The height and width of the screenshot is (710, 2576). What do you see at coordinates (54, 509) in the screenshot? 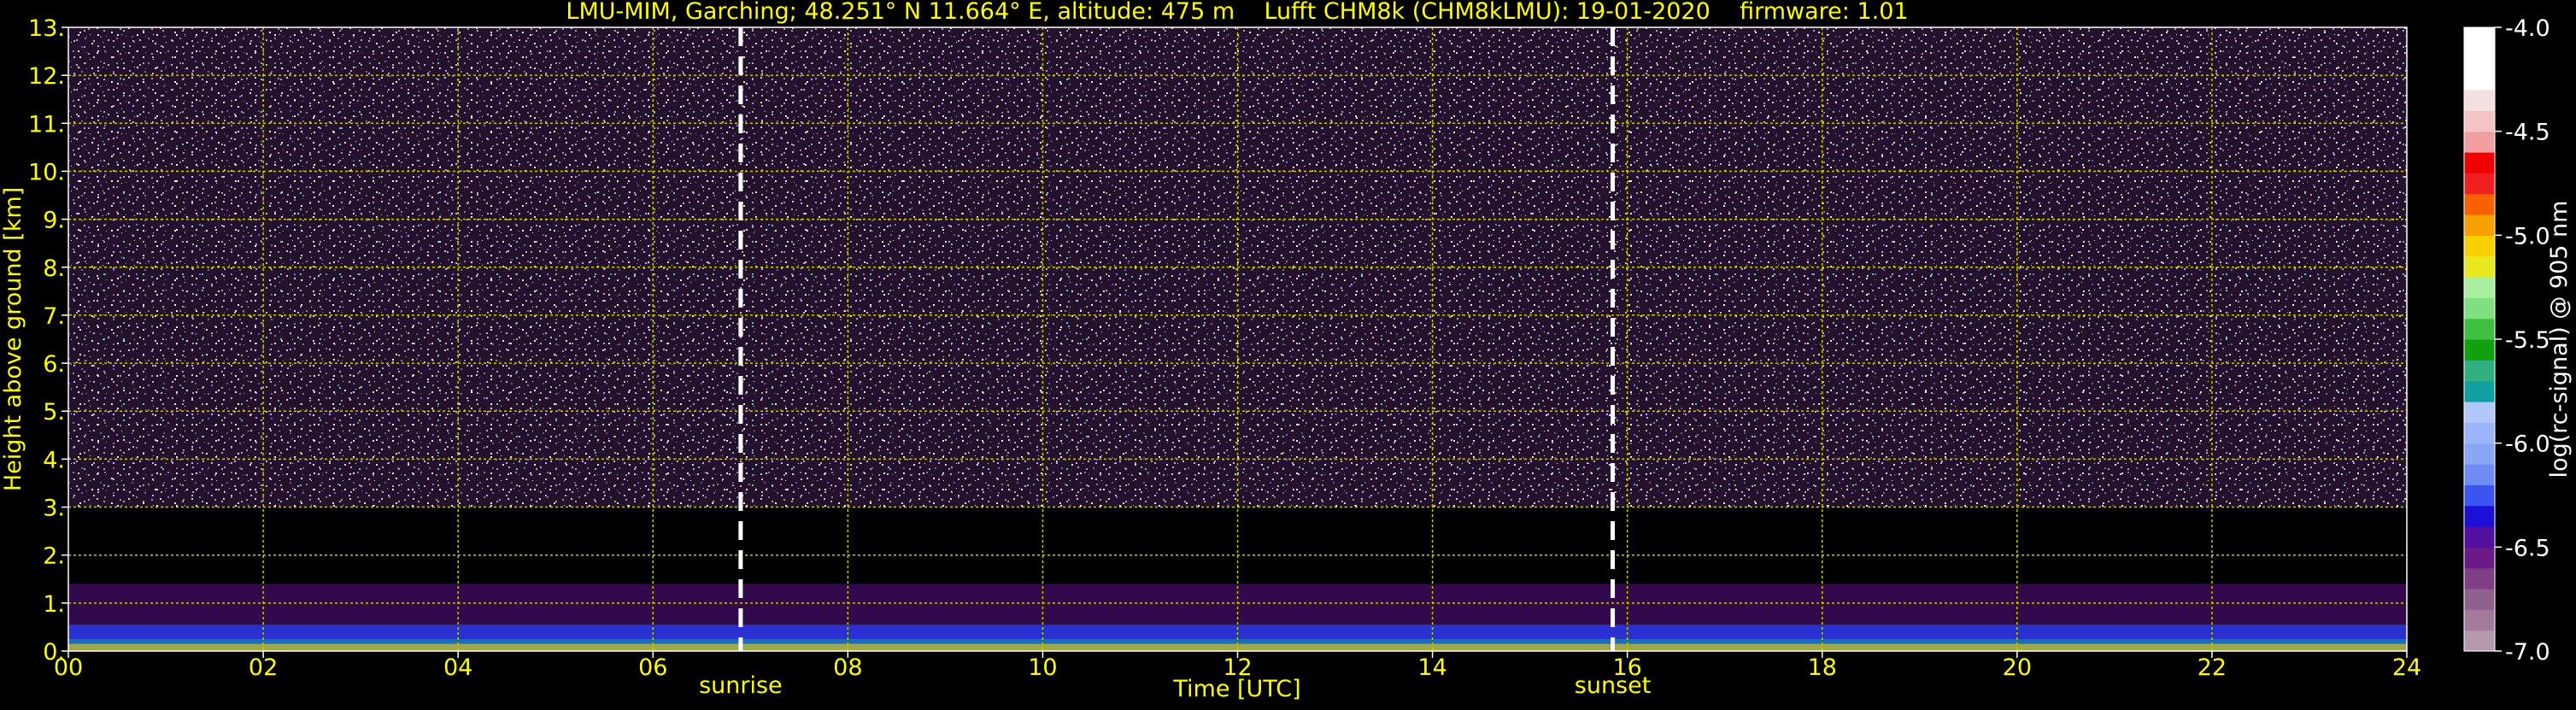
I see `y-tick-label: 3.` at bounding box center [54, 509].